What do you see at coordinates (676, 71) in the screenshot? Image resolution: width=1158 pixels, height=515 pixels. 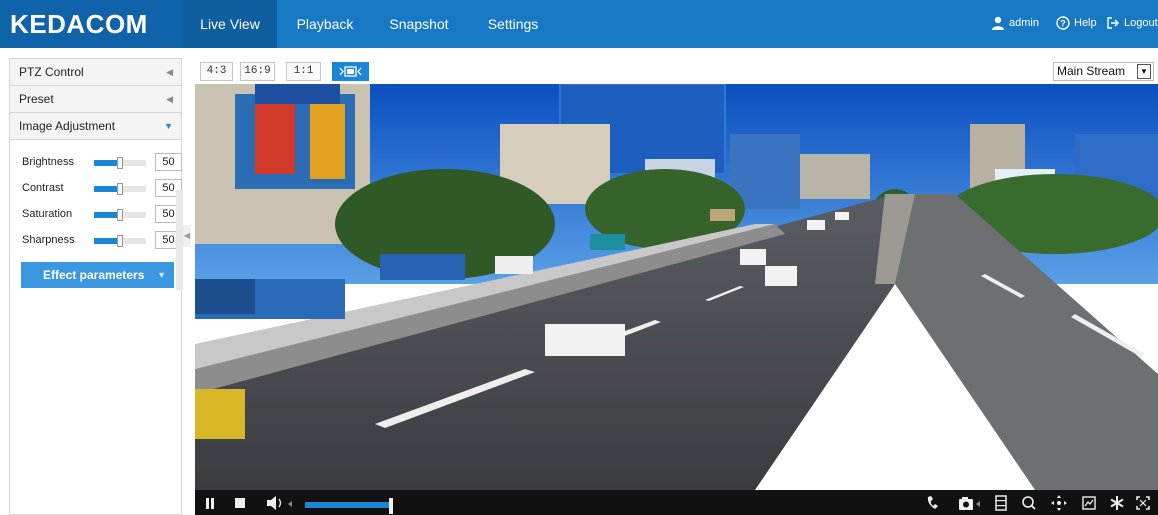 I see `video-toolbar: 4:3 16:9 1:1 Main Stream ▼` at bounding box center [676, 71].